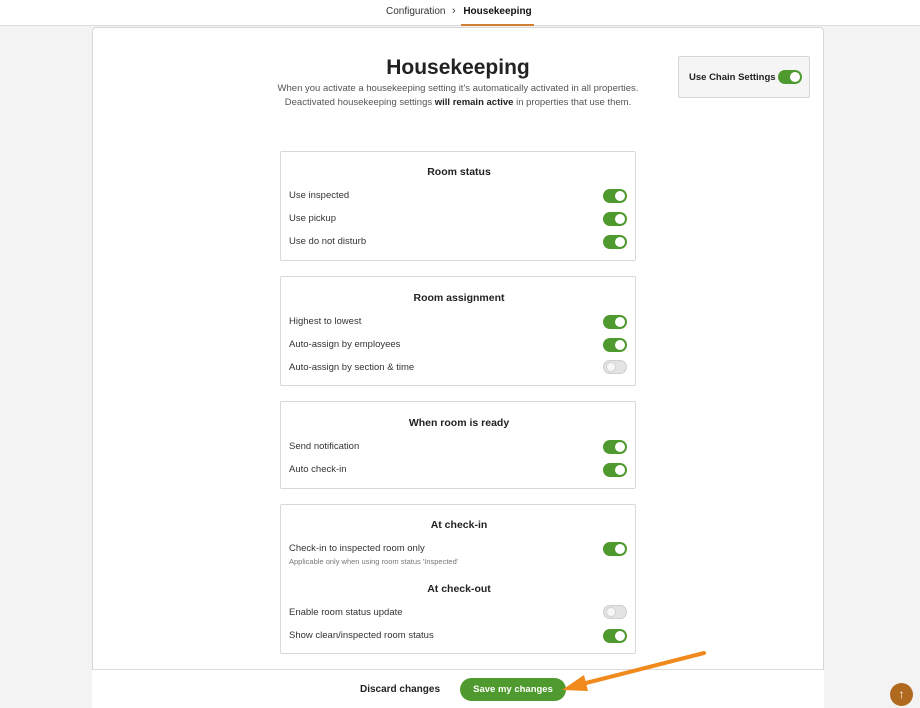 The width and height of the screenshot is (920, 708). What do you see at coordinates (615, 219) in the screenshot?
I see `use-pickup-toggle` at bounding box center [615, 219].